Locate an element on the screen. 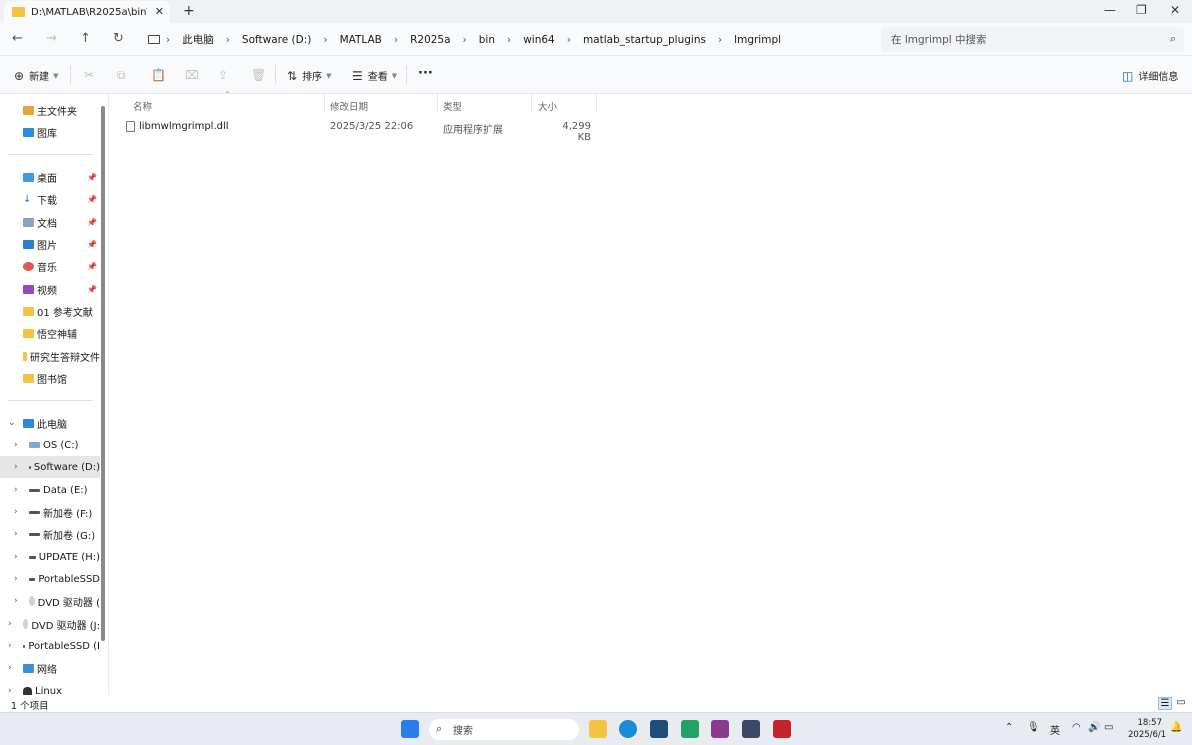 This screenshot has width=1192, height=745. breadcrumb-bin: bin is located at coordinates (487, 40).